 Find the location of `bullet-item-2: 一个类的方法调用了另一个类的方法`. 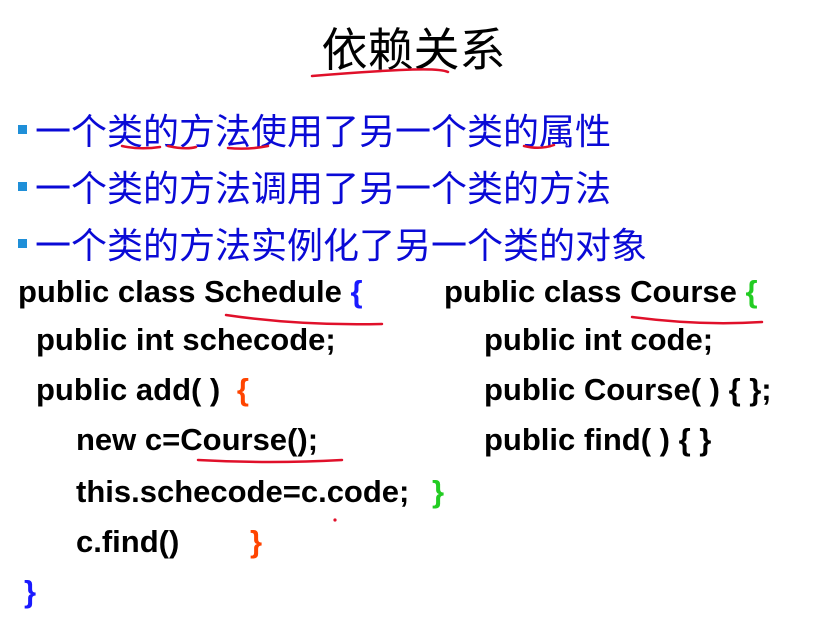

bullet-item-2: 一个类的方法调用了另一个类的方法 is located at coordinates (314, 186).